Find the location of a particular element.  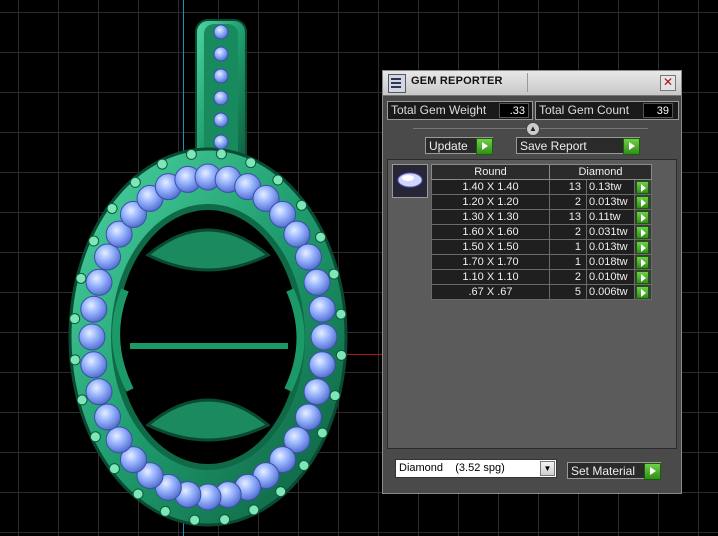

table-row: .67 X .67 5 0.006tw is located at coordinates (541, 292).